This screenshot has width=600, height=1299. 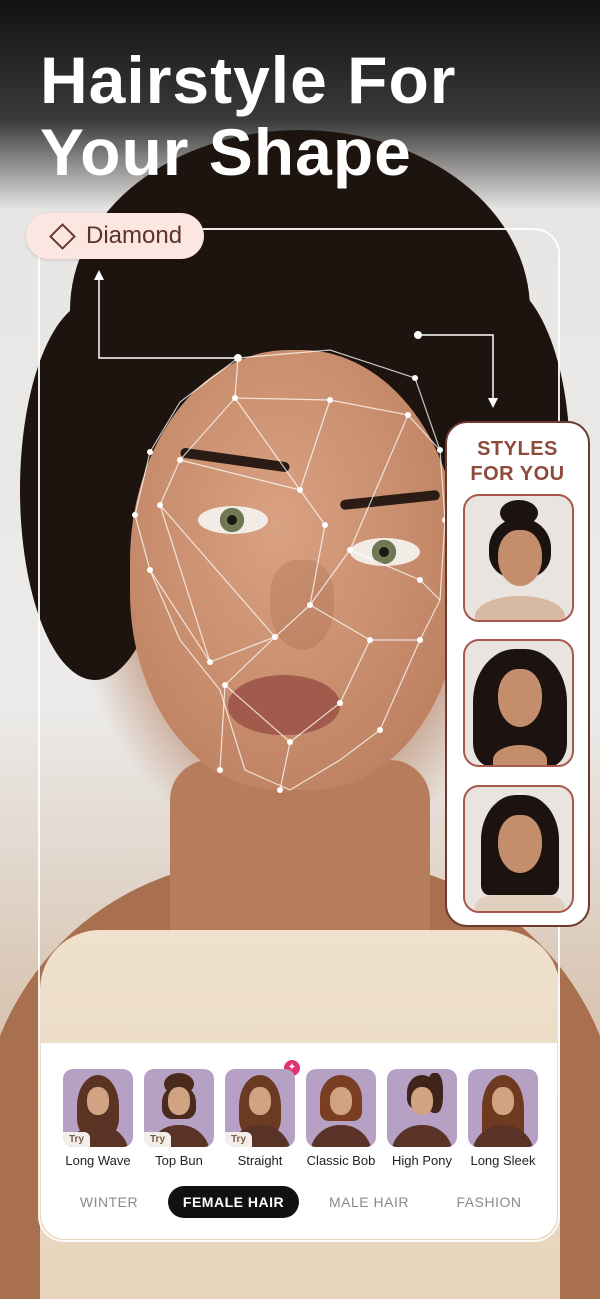 I want to click on hairstyle-item-high-pony: High Pony, so click(x=423, y=1118).